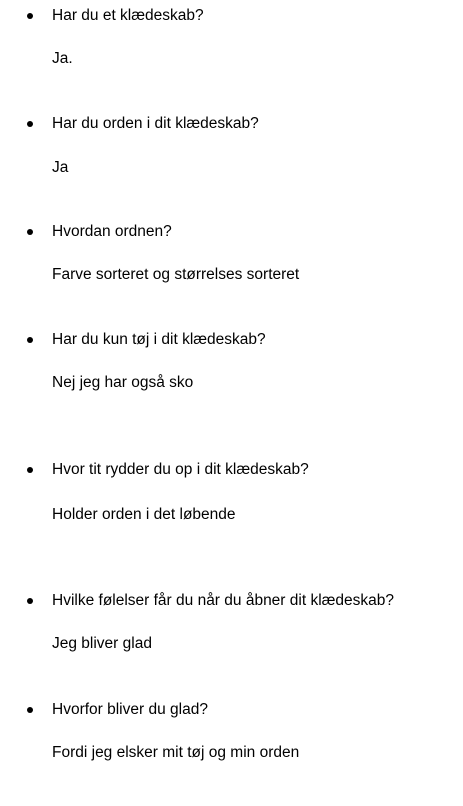  Describe the element at coordinates (130, 709) in the screenshot. I see `question-text: Hvorfor bliver du glad?` at that location.